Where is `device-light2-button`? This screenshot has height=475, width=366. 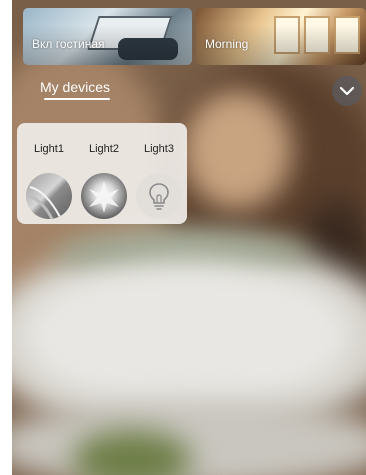 device-light2-button is located at coordinates (104, 196).